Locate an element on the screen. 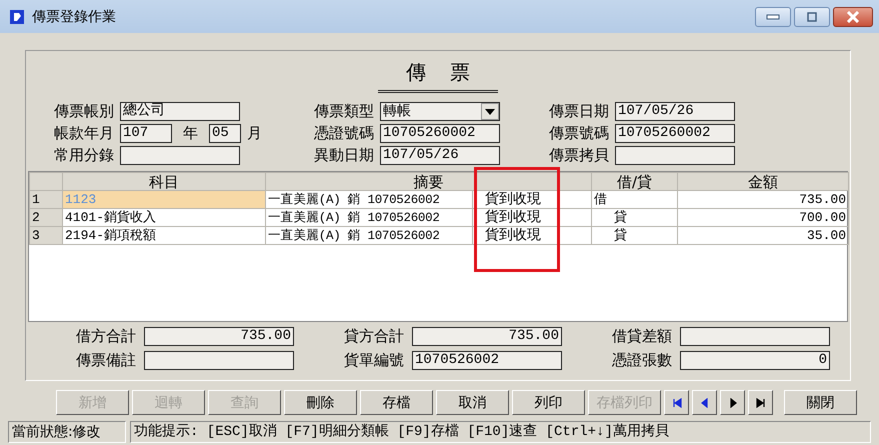 The image size is (879, 445). year-field: 107 is located at coordinates (146, 133).